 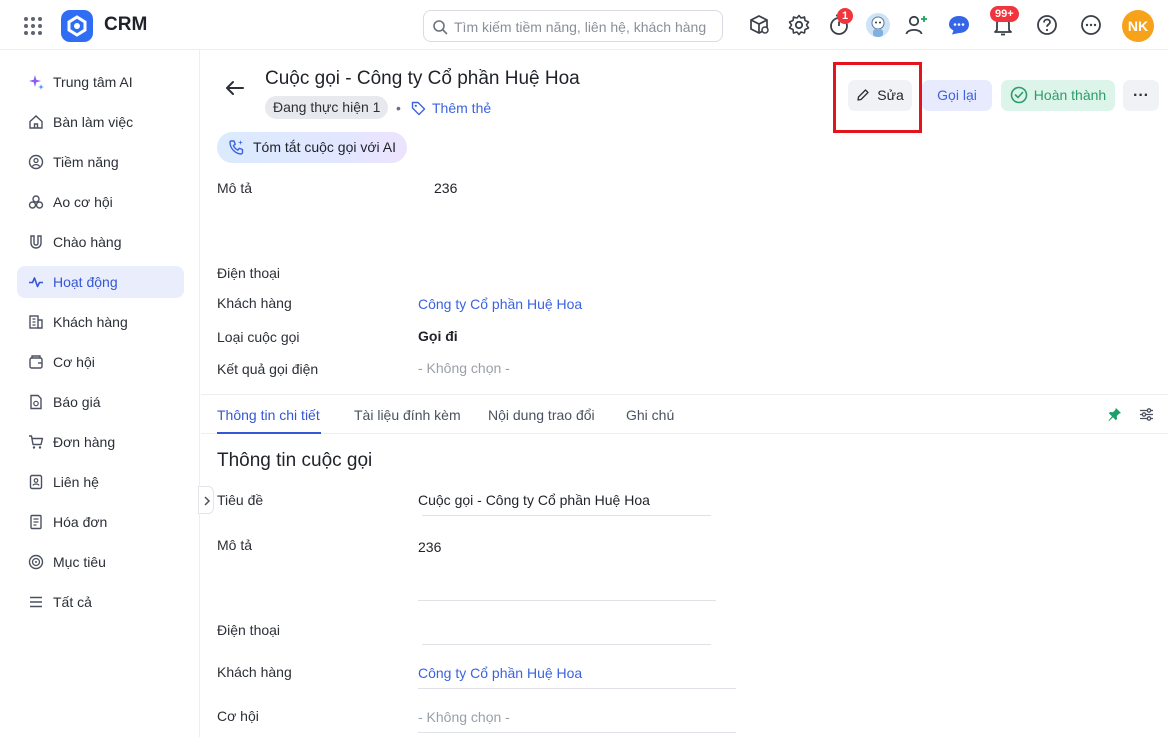 I want to click on target-icon, so click(x=36, y=562).